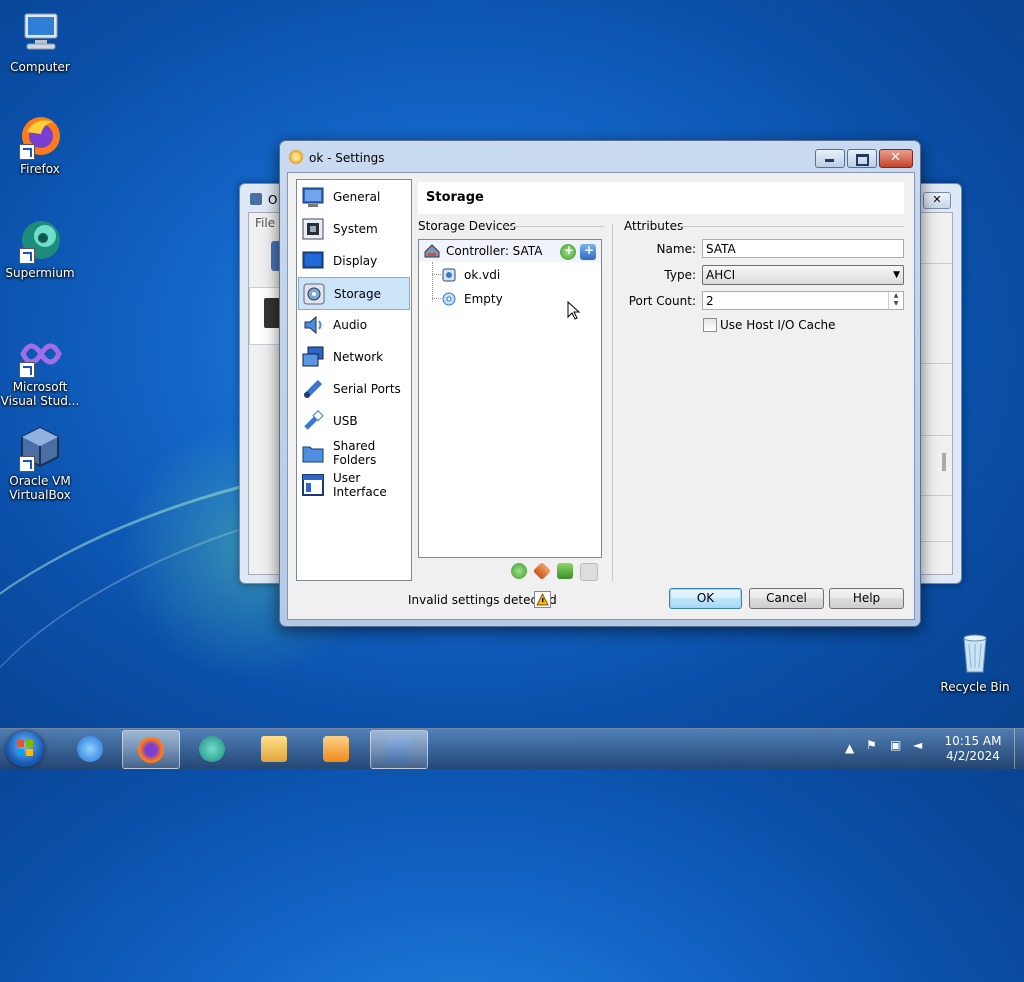 Image resolution: width=1024 pixels, height=982 pixels. I want to click on desktop-icon-firefox: Firefox, so click(40, 144).